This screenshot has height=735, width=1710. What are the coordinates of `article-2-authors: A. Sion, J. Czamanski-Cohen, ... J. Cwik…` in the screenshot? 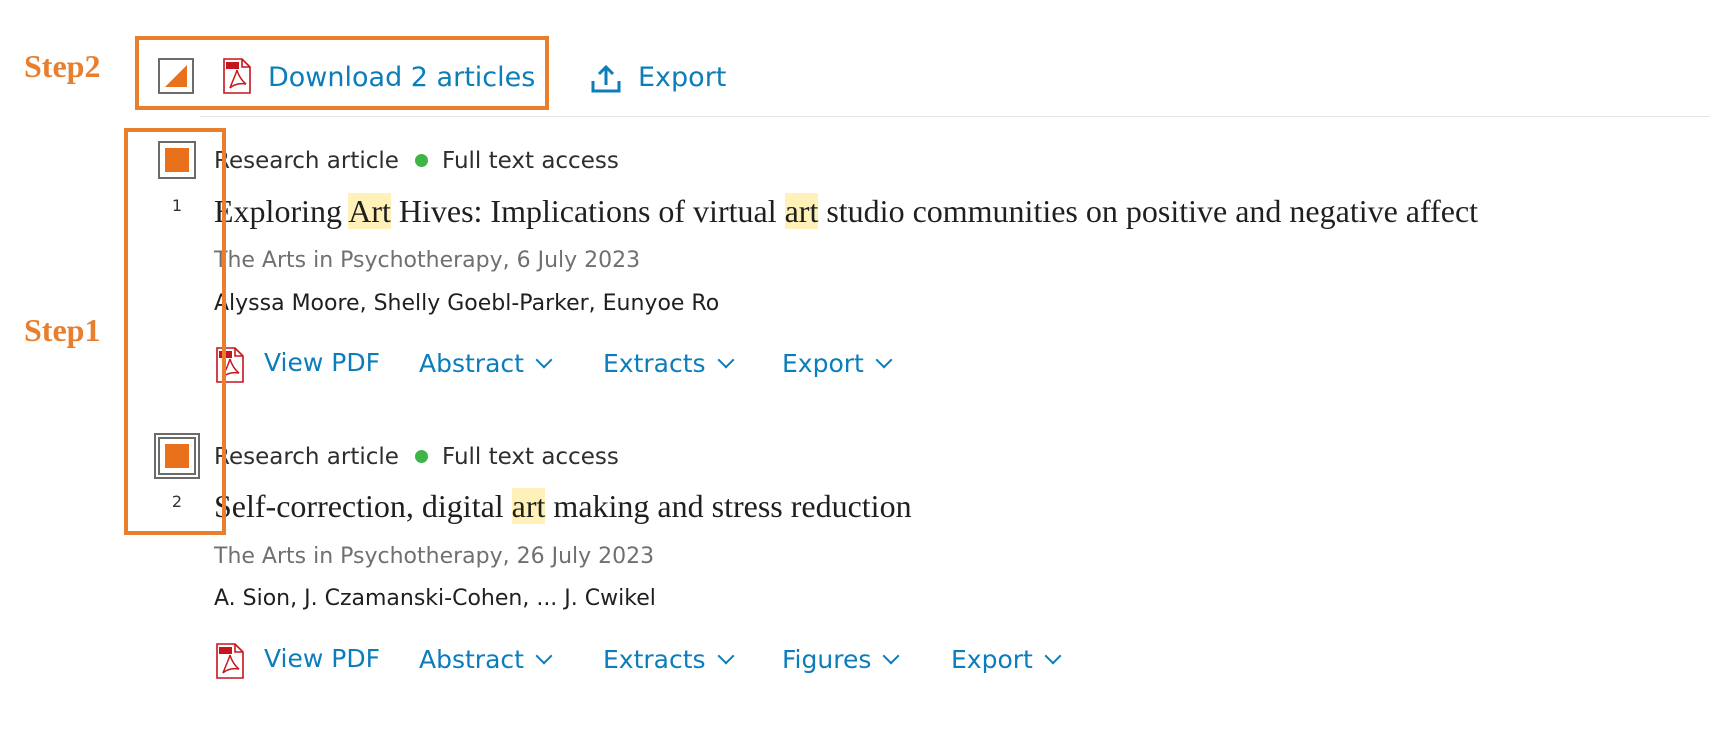 It's located at (435, 598).